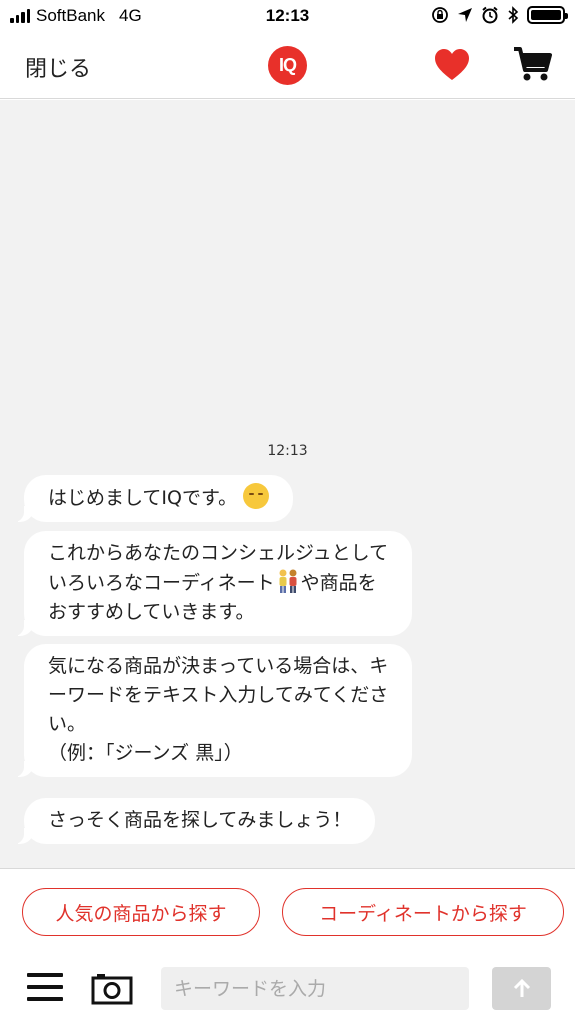  What do you see at coordinates (218, 553) in the screenshot?
I see `message-text: これからあなたのコンシェルジュとして` at bounding box center [218, 553].